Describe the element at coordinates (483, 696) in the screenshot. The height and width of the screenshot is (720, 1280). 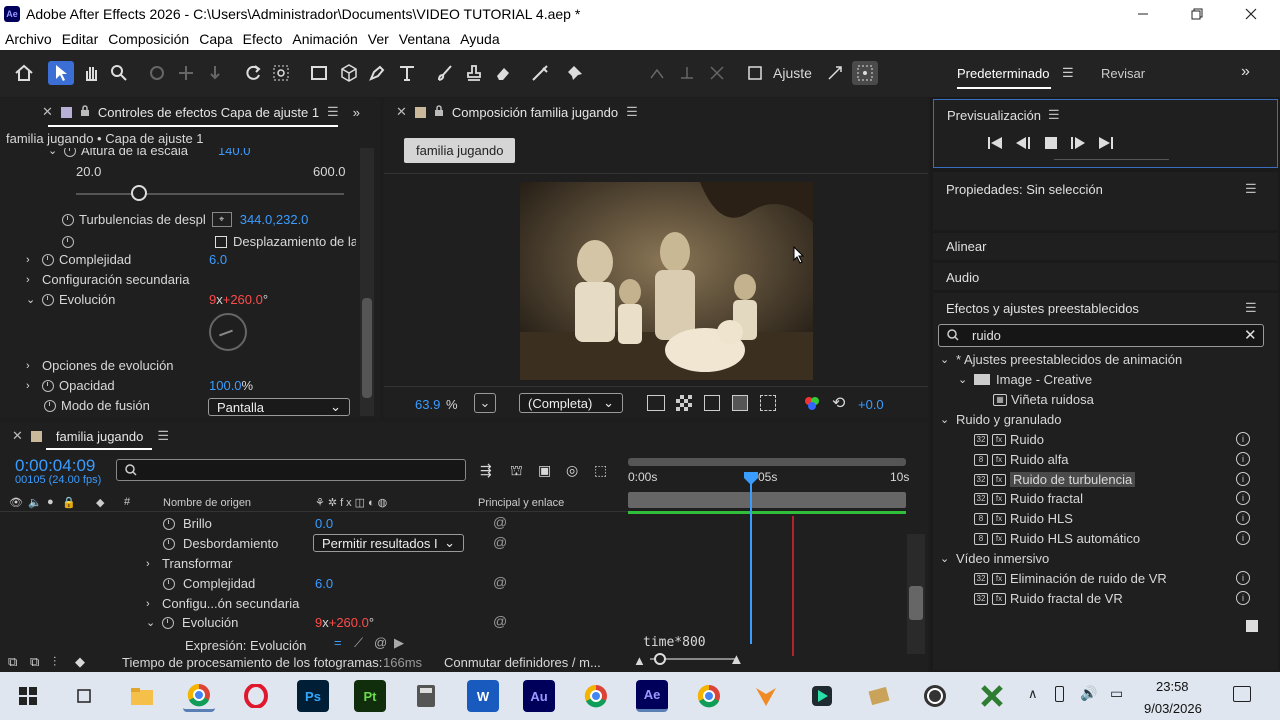
I see `word-app: W` at that location.